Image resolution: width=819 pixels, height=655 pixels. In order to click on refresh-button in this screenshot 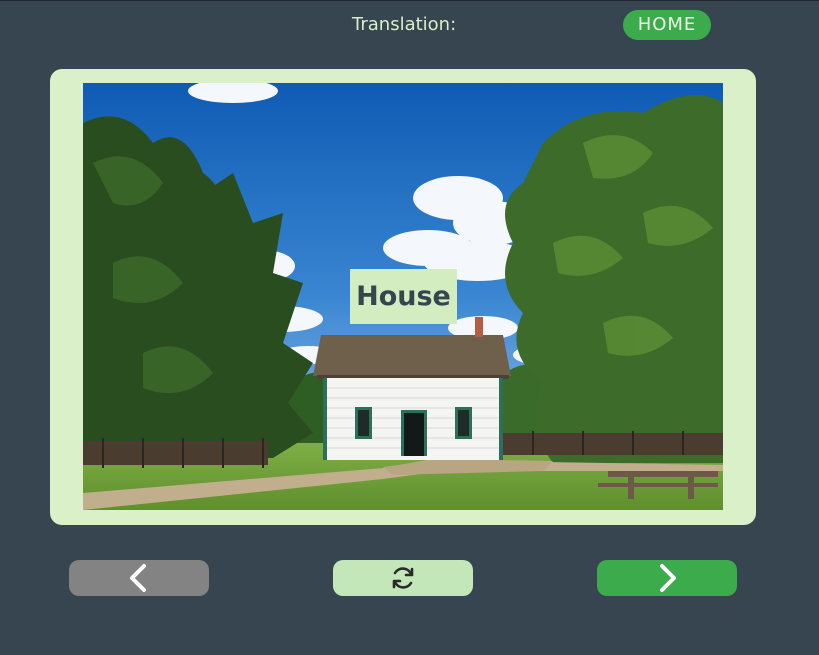, I will do `click(403, 578)`.